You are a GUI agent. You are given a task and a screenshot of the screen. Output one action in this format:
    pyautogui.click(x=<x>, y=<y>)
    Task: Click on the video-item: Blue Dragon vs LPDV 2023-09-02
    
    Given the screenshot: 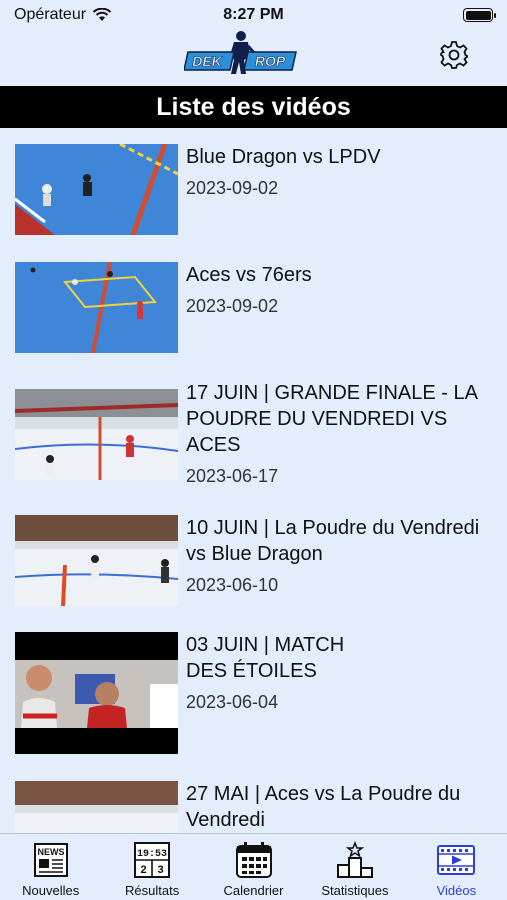 What is the action you would take?
    pyautogui.click(x=253, y=190)
    